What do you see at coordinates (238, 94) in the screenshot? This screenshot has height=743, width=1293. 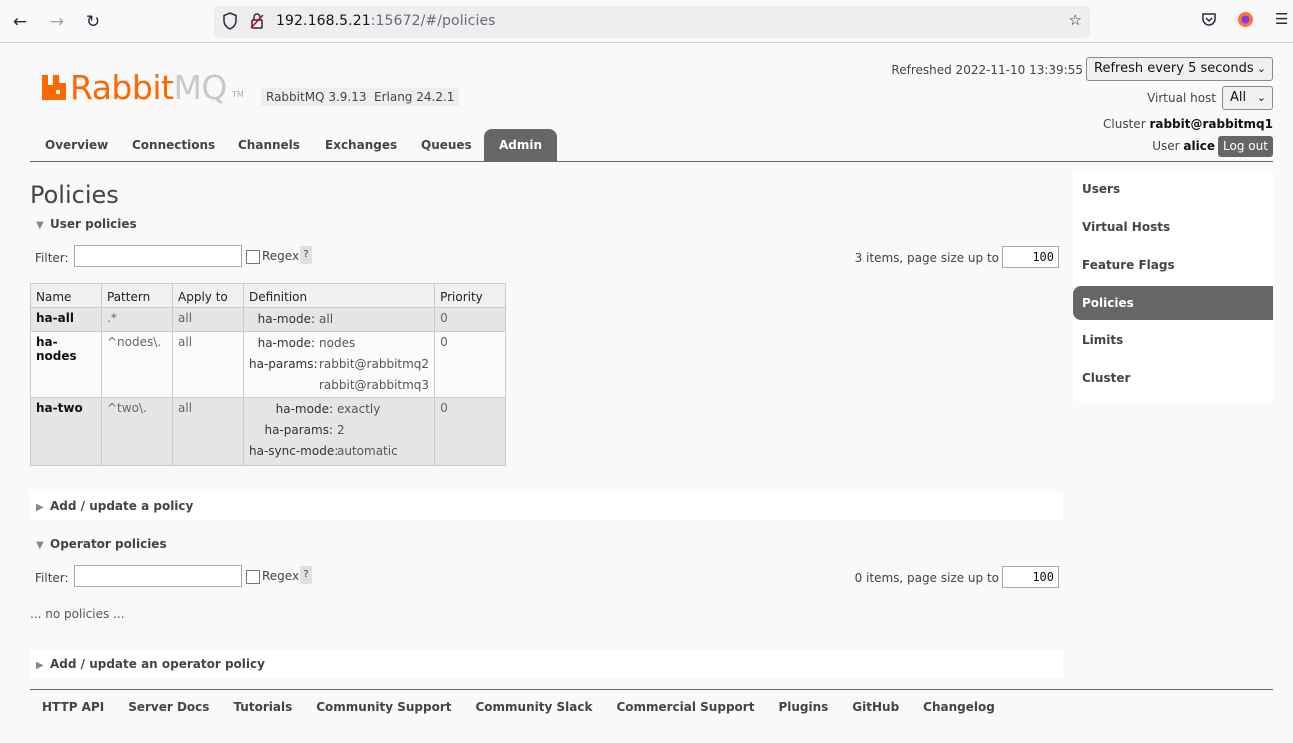 I see `logo-trademark: TM` at bounding box center [238, 94].